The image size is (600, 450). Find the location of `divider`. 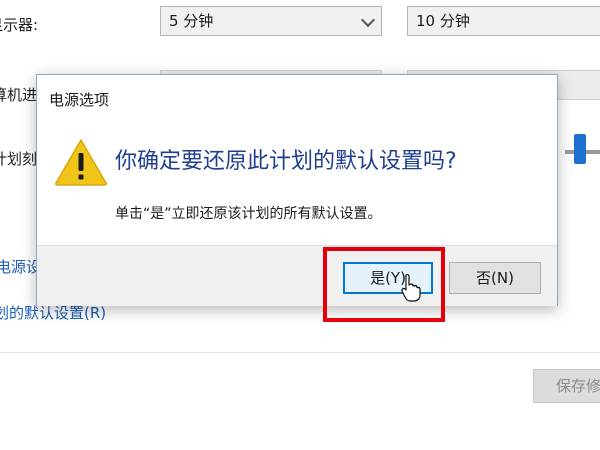

divider is located at coordinates (300, 352).